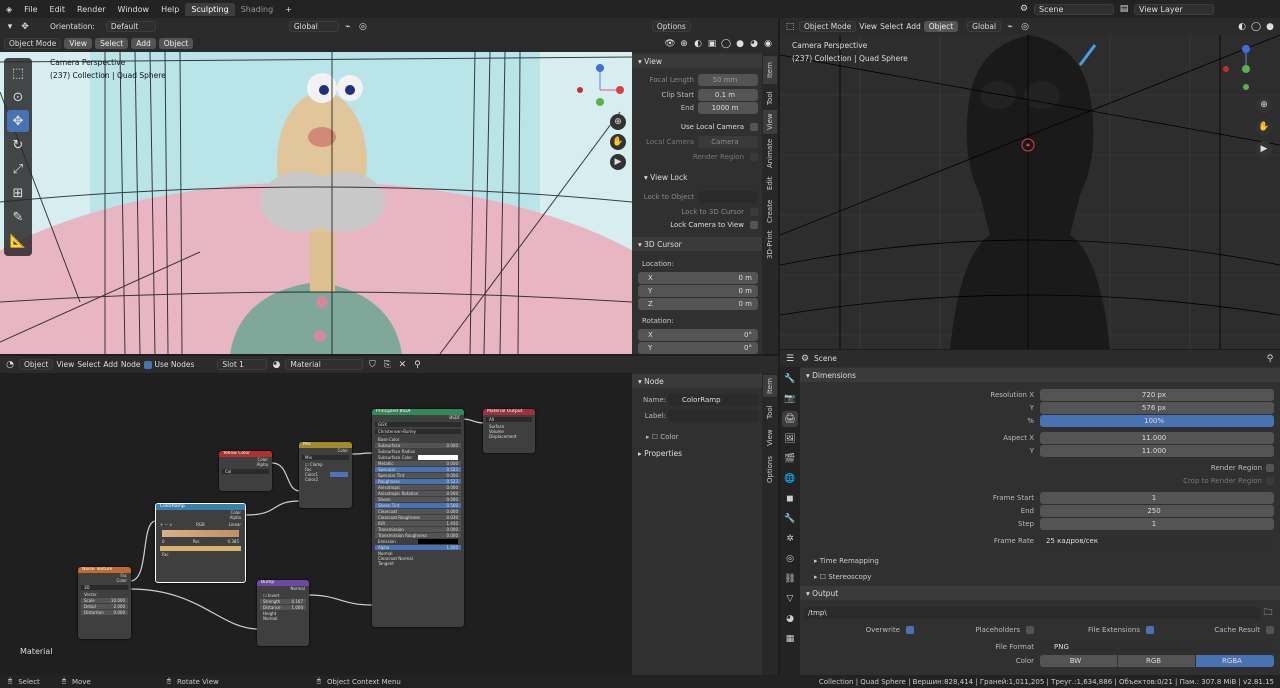  I want to click on cursor-rot-y-field: Y 0°, so click(698, 348).